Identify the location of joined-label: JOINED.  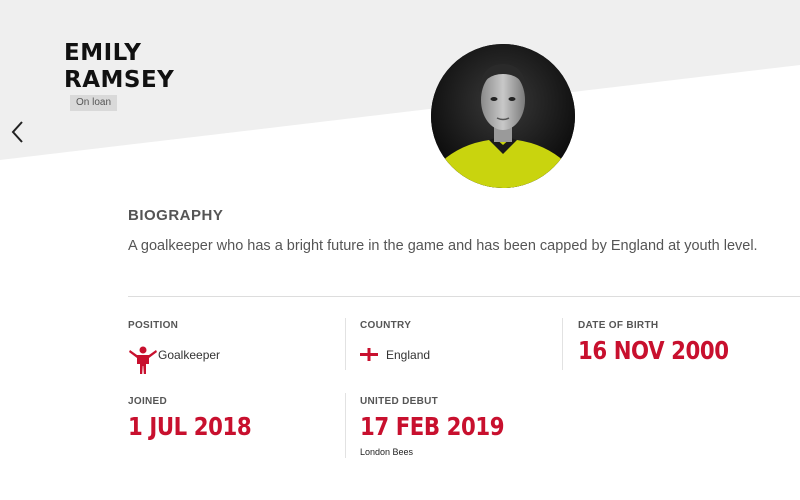
(148, 401).